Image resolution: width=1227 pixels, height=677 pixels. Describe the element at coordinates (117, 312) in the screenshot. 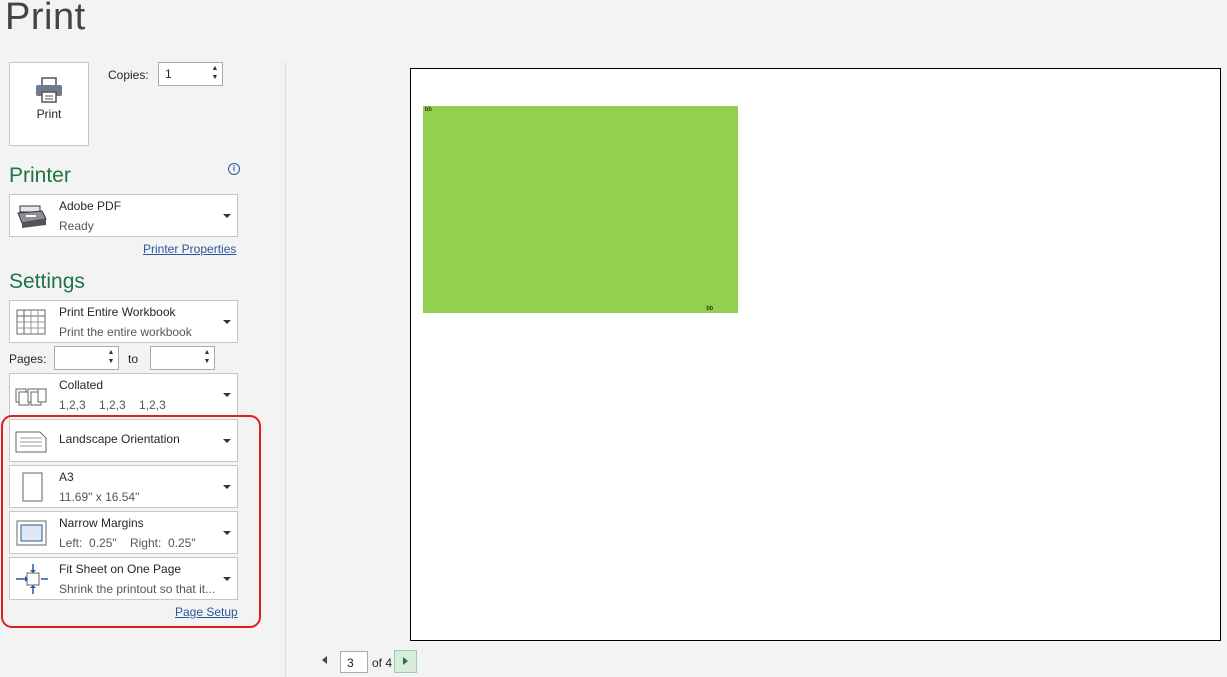

I see `print-scope-title: Print Entire Workbook` at that location.